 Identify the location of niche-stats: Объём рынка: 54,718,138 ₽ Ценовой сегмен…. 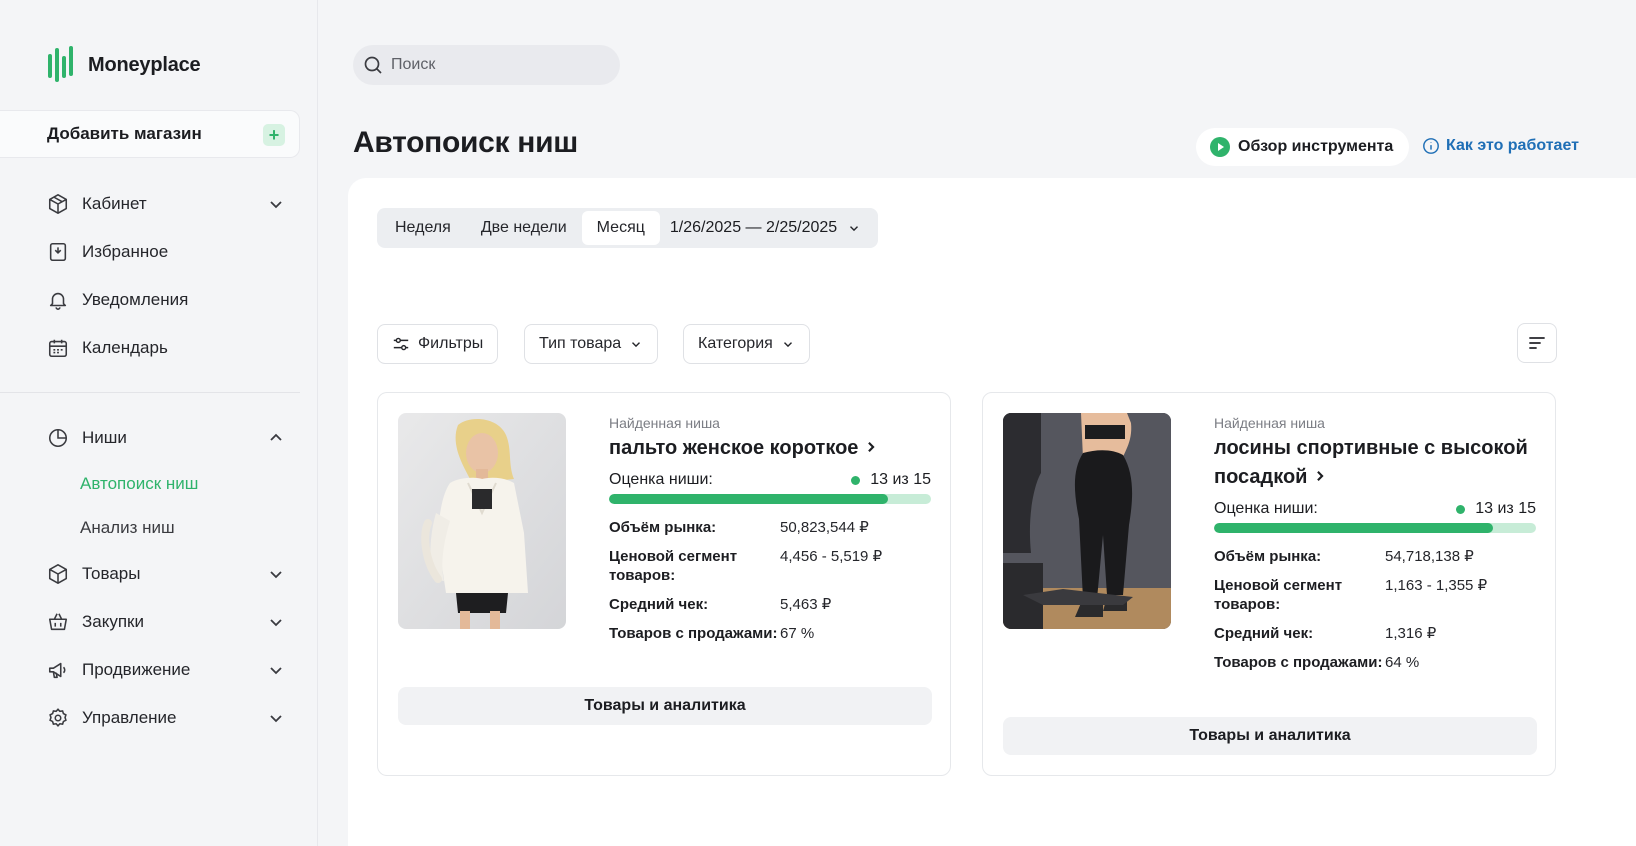
(1375, 609).